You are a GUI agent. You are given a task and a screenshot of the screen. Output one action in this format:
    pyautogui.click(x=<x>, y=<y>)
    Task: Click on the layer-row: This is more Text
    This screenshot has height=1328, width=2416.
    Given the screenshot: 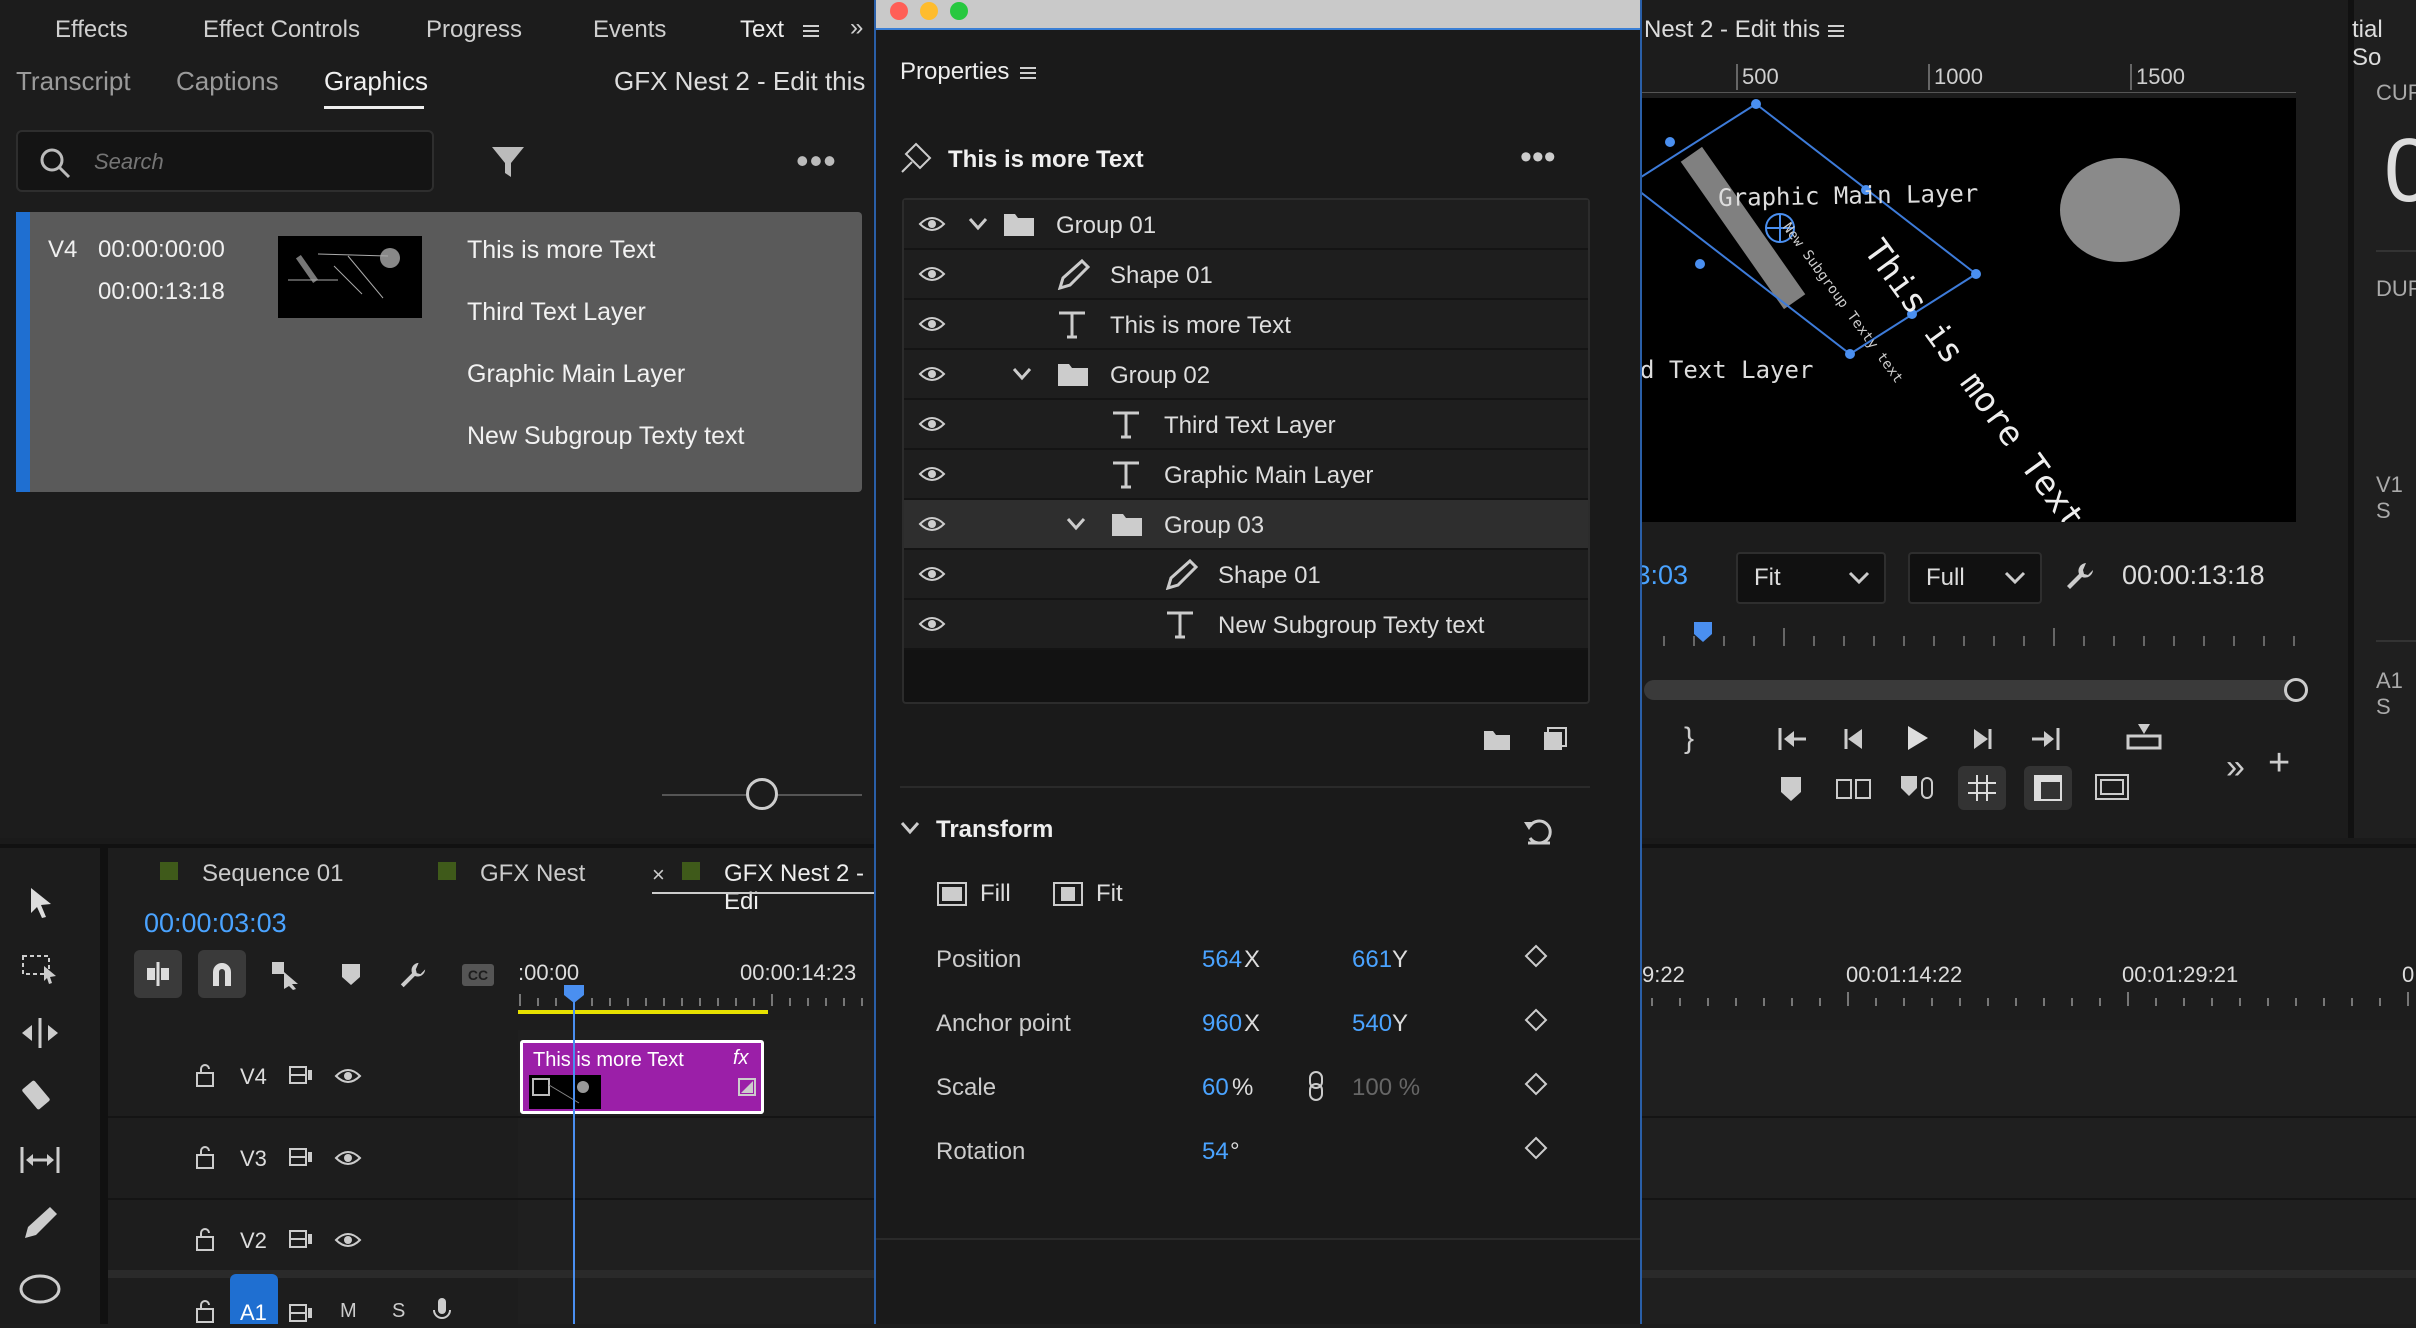 What is the action you would take?
    pyautogui.click(x=1246, y=325)
    